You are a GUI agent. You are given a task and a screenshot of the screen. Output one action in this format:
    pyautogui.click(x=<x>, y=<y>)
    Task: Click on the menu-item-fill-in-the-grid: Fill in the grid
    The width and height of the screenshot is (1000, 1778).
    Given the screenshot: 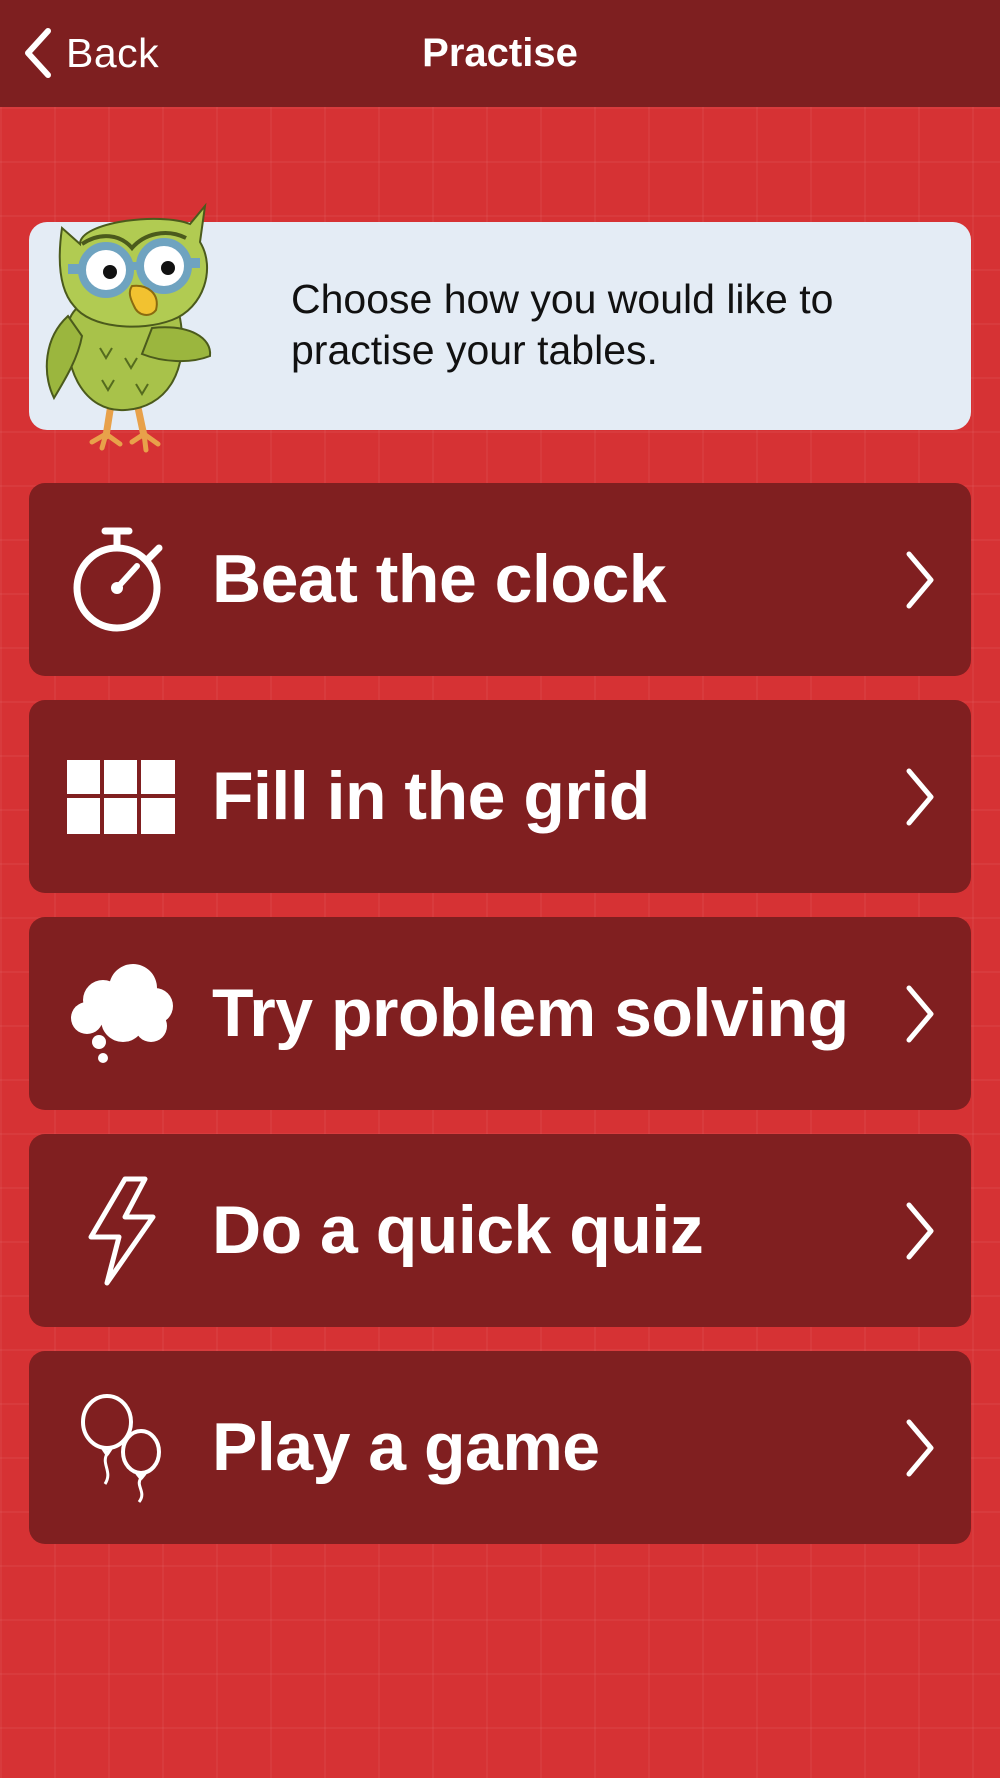 What is the action you would take?
    pyautogui.click(x=500, y=796)
    